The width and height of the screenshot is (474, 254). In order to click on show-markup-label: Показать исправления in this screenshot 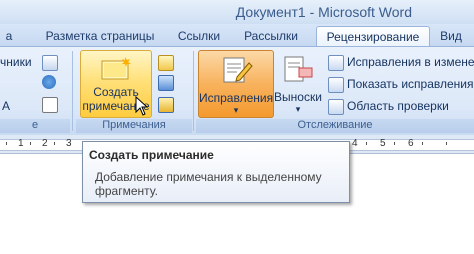, I will do `click(410, 84)`.